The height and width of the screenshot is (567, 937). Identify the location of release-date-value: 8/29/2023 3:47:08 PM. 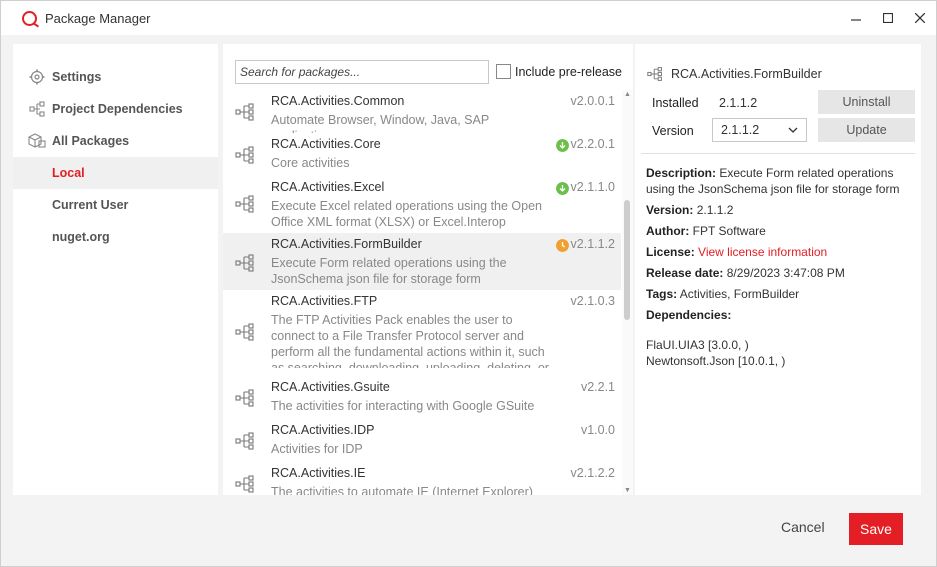
(785, 273).